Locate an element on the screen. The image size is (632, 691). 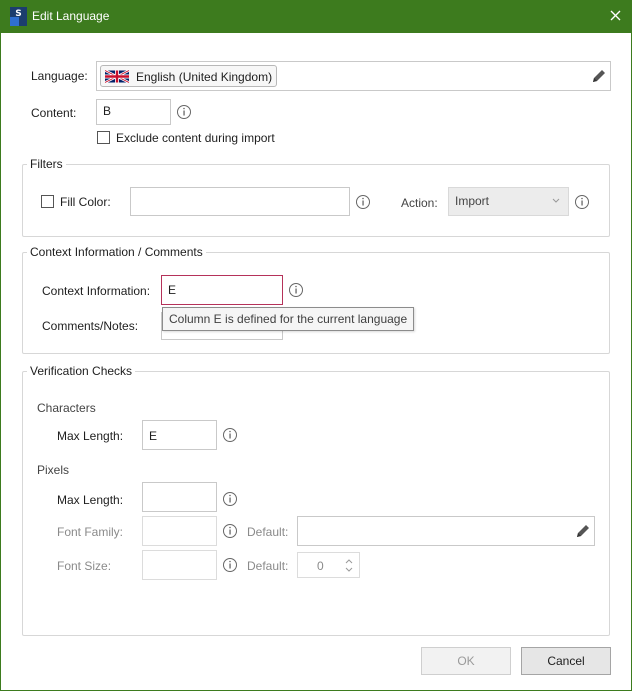
action-selected-value: Import is located at coordinates (472, 201).